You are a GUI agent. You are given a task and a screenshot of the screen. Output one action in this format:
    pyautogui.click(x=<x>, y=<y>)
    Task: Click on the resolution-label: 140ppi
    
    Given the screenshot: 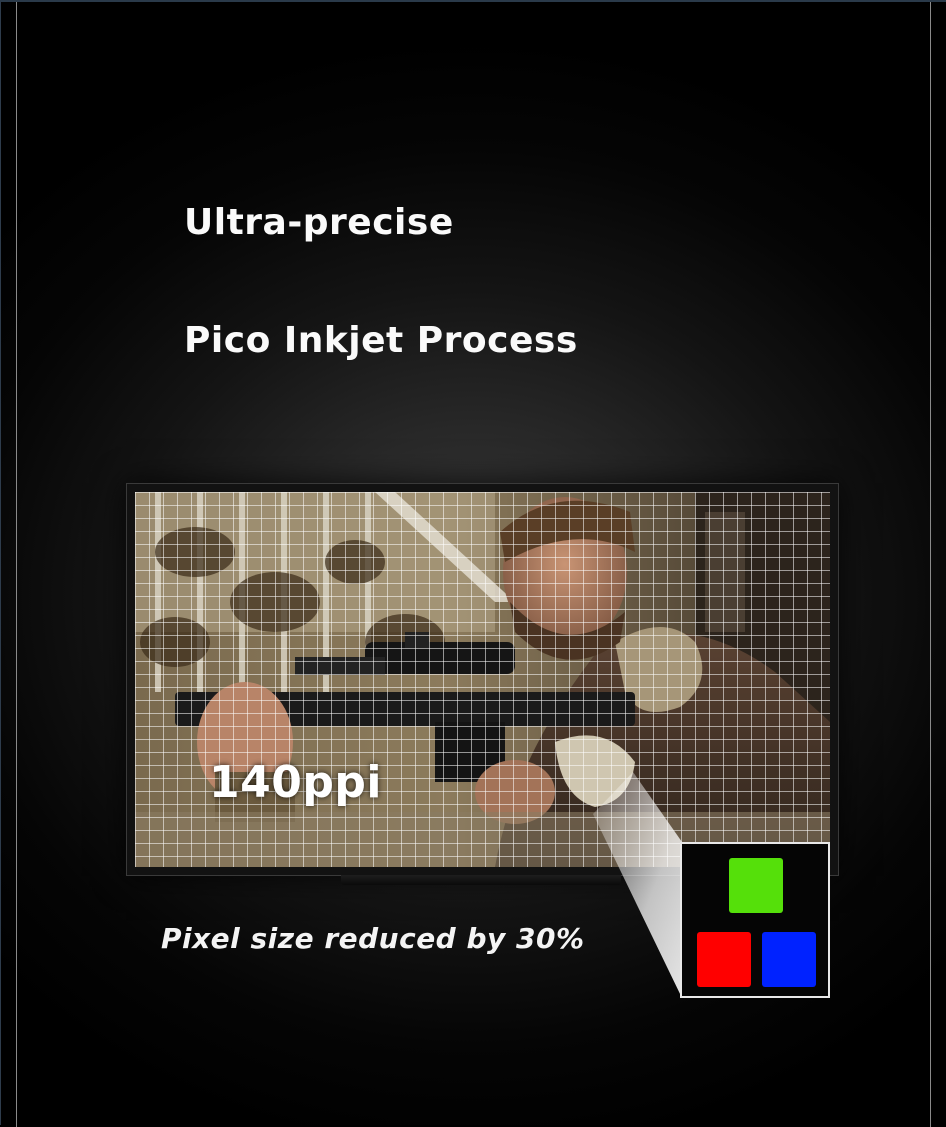 What is the action you would take?
    pyautogui.click(x=295, y=782)
    